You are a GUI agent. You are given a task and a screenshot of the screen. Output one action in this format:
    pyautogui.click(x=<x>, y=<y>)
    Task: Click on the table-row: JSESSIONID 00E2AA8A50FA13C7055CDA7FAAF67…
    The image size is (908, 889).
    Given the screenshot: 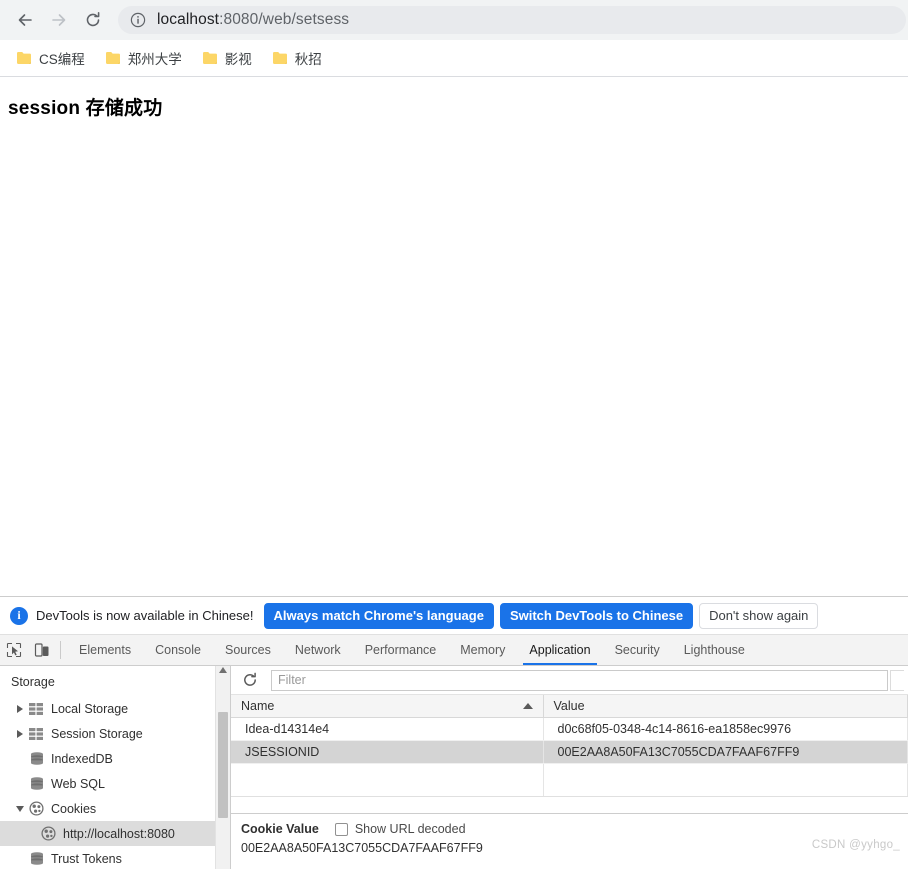 What is the action you would take?
    pyautogui.click(x=569, y=752)
    